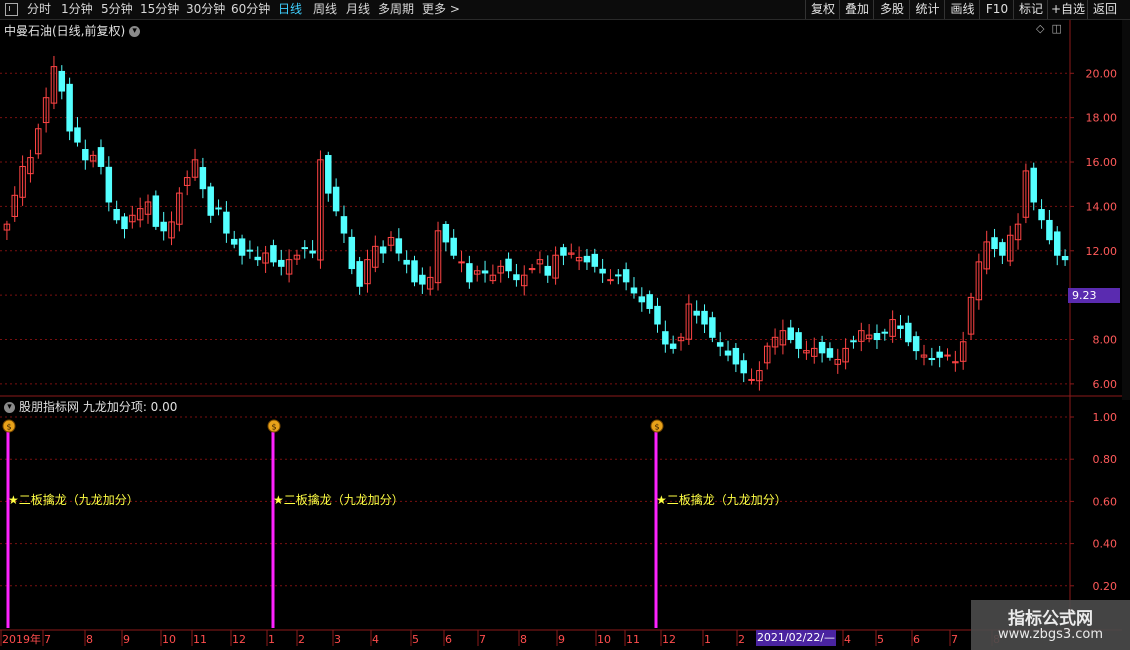 This screenshot has width=1130, height=650. I want to click on watermark-url: www.zbgs3.com, so click(1050, 634).